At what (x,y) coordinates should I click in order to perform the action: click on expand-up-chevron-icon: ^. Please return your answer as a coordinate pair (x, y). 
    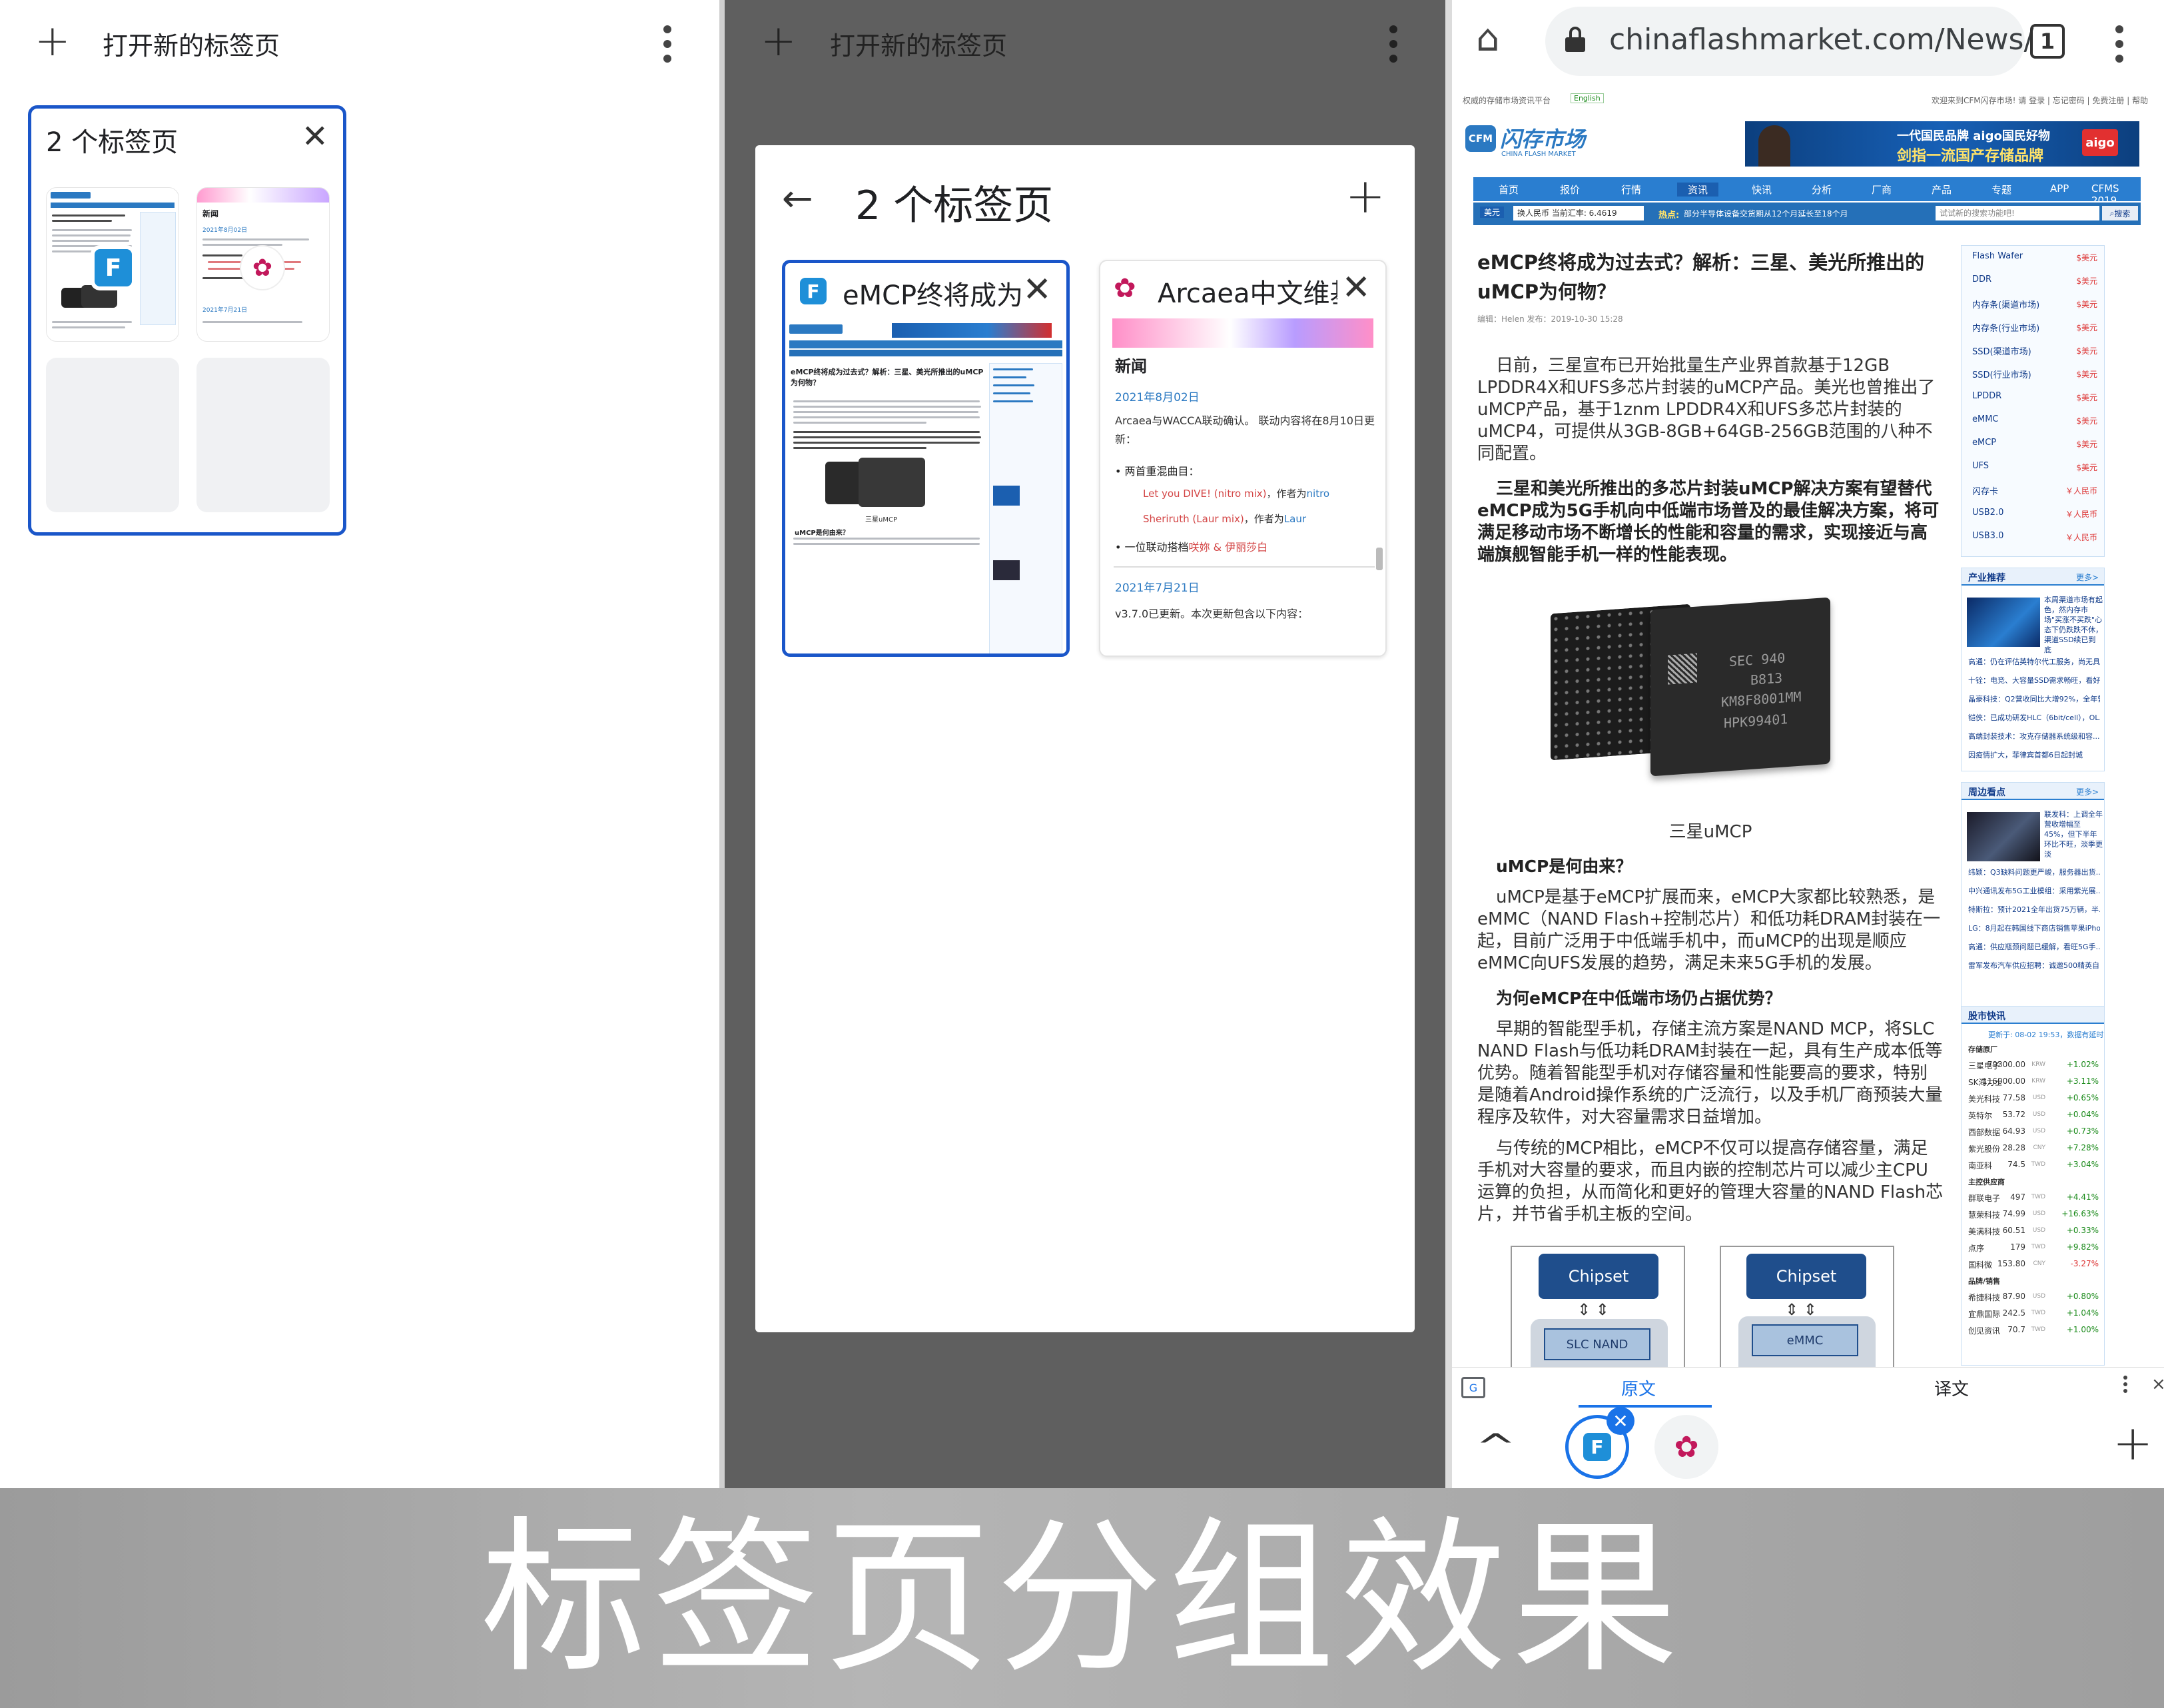
    Looking at the image, I should click on (1495, 1447).